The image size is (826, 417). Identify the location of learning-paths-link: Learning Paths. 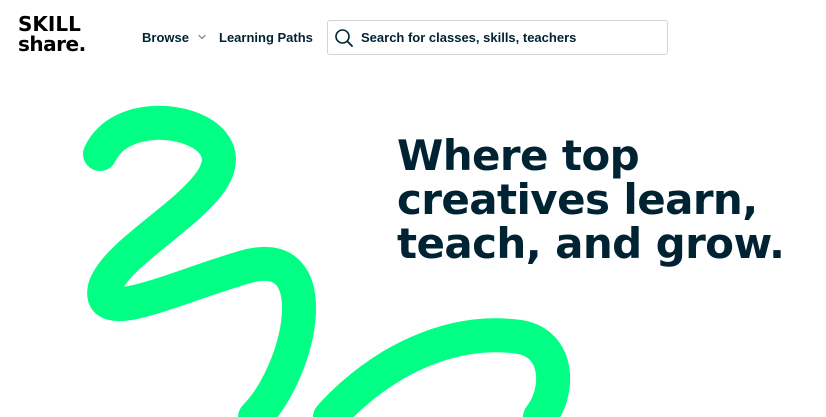
(266, 37).